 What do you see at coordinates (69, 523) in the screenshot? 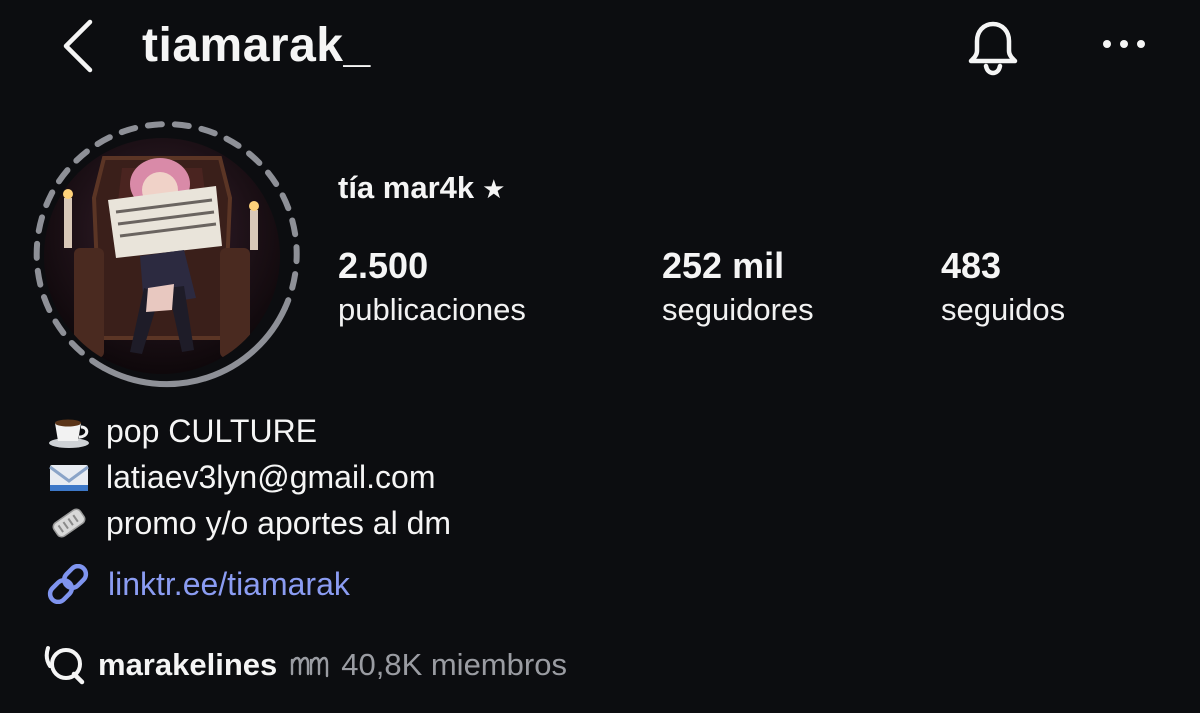
I see `newspaper-icon` at bounding box center [69, 523].